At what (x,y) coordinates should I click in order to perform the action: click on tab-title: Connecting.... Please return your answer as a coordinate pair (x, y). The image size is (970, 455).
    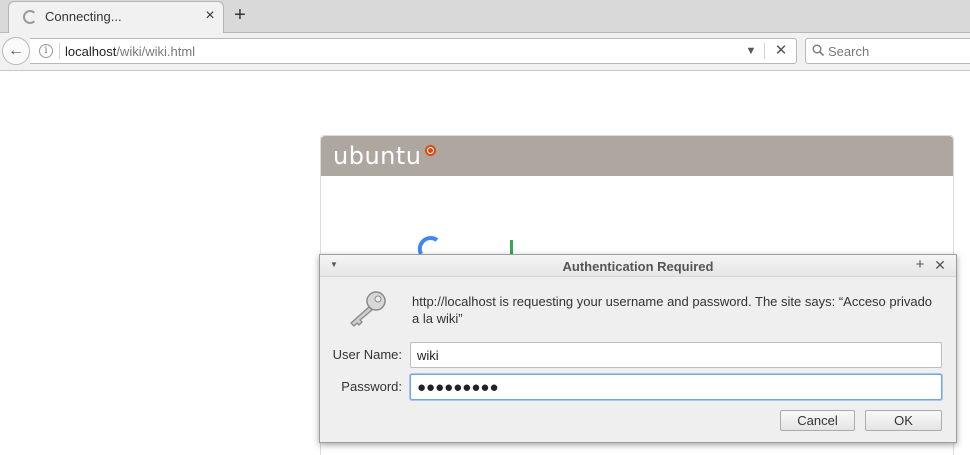
    Looking at the image, I should click on (83, 16).